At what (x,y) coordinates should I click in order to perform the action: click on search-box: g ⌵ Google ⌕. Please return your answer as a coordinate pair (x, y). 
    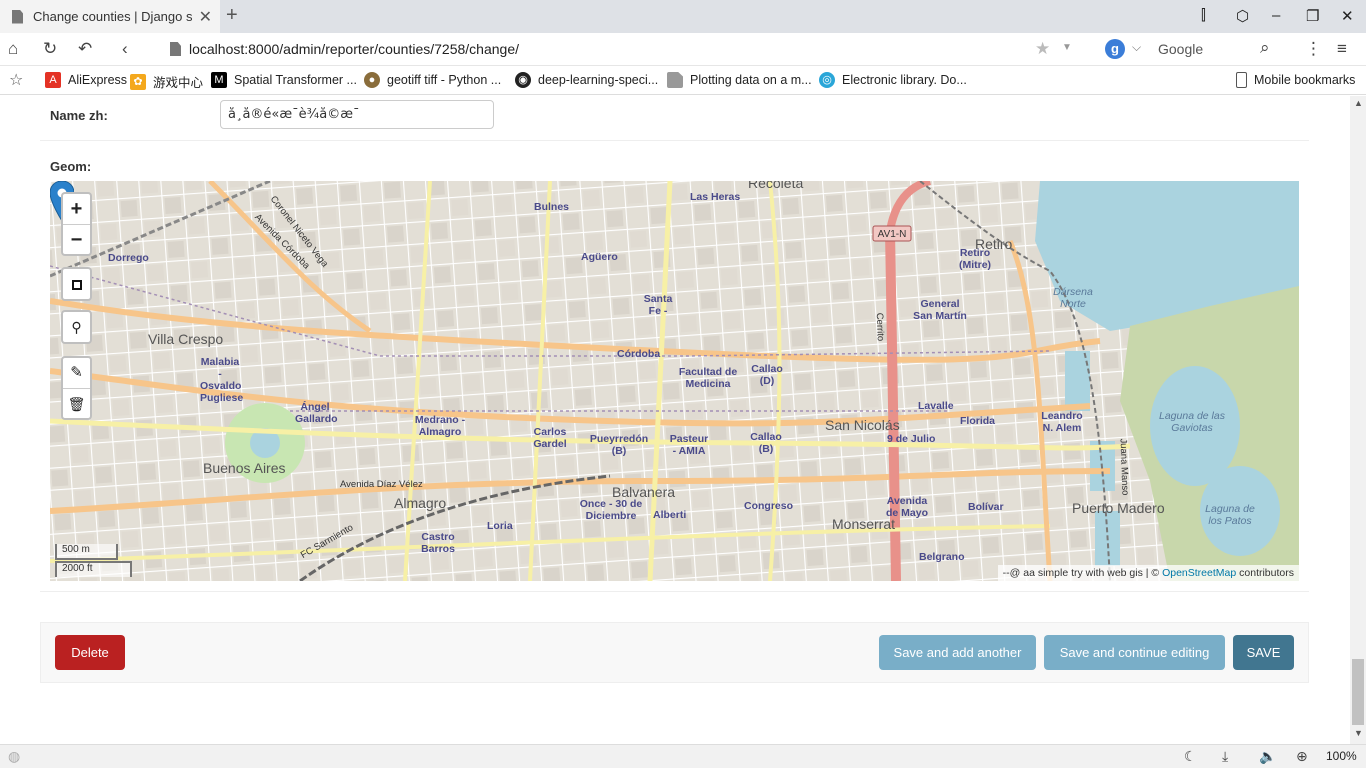
    Looking at the image, I should click on (1191, 50).